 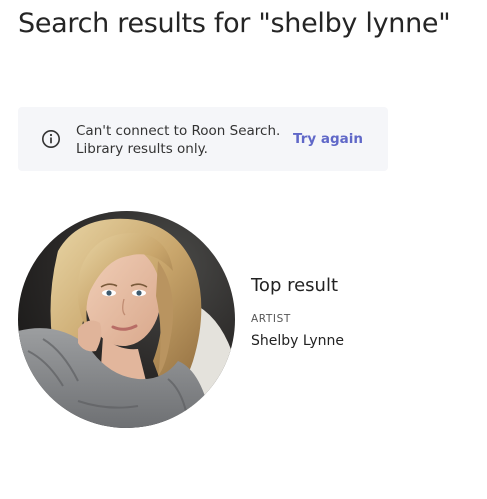 I want to click on artist-name-link: Shelby Lynne, so click(x=297, y=341).